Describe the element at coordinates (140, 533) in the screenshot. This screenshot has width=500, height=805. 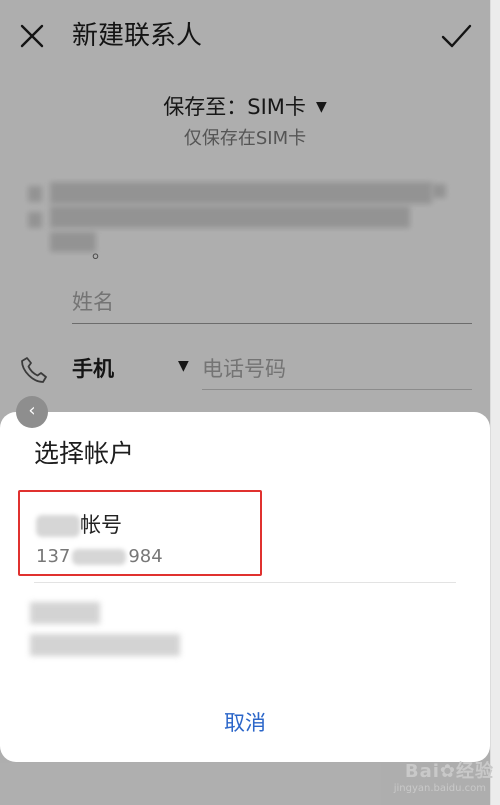
I see `account-option: 帐号 137 984` at that location.